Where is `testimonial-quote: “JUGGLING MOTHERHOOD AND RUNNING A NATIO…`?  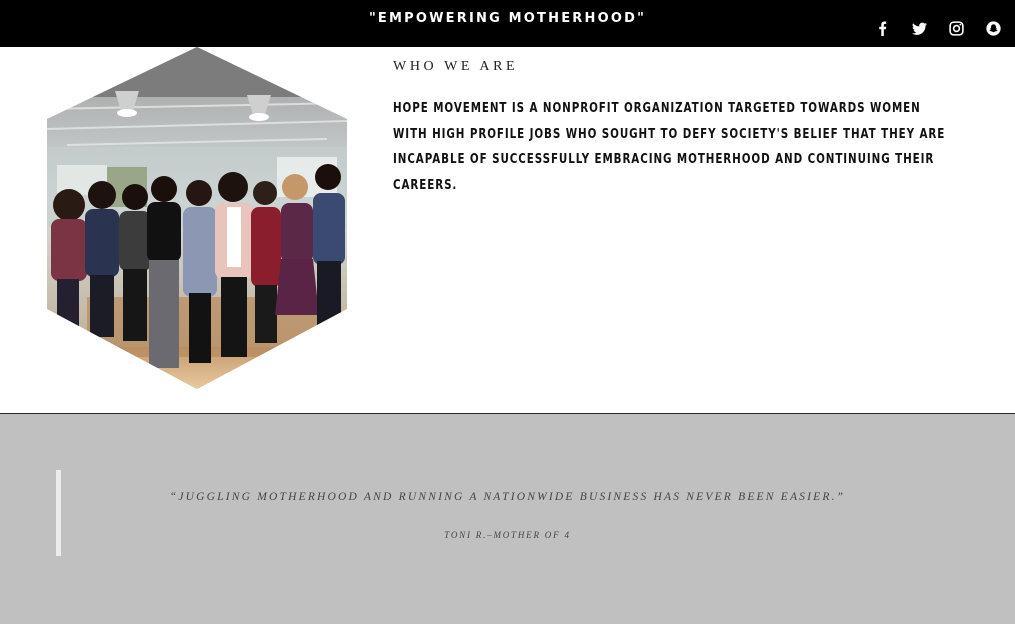
testimonial-quote: “JUGGLING MOTHERHOOD AND RUNNING A NATIO… is located at coordinates (507, 497).